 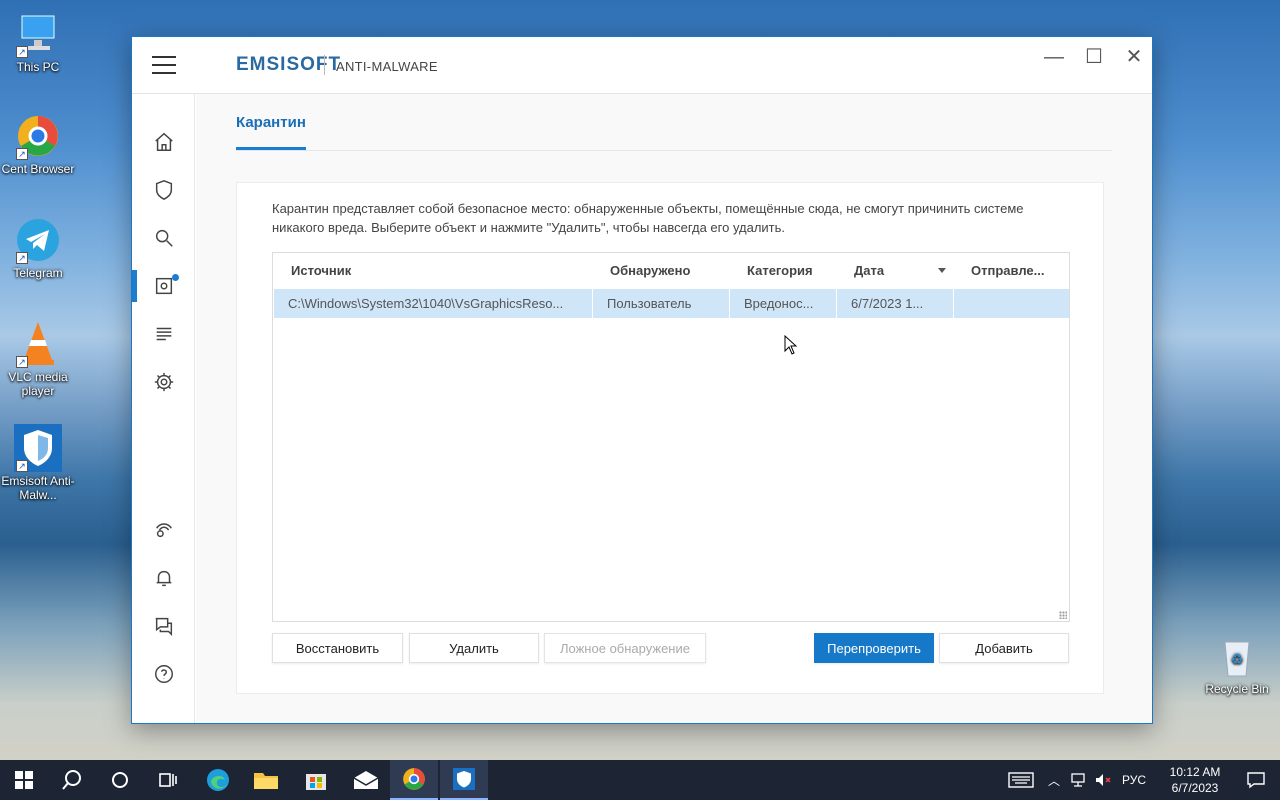 What do you see at coordinates (942, 270) in the screenshot?
I see `sort-descending-icon` at bounding box center [942, 270].